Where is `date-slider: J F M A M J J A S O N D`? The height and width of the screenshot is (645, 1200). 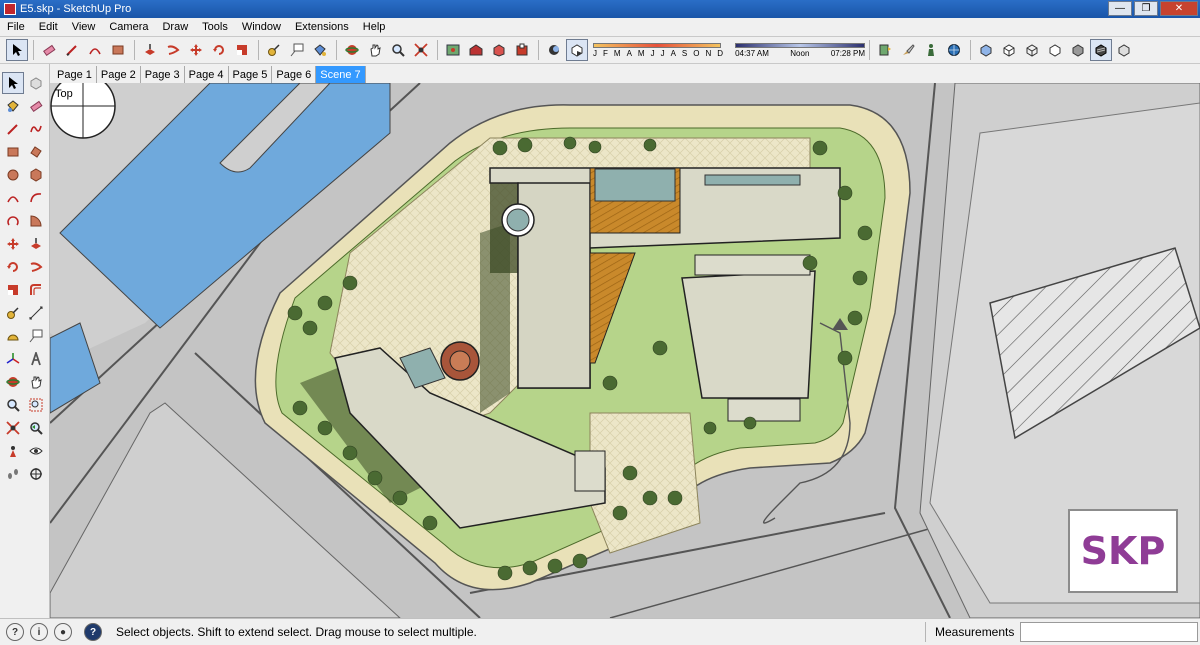
date-slider: J F M A M J J A S O N D is located at coordinates (658, 50).